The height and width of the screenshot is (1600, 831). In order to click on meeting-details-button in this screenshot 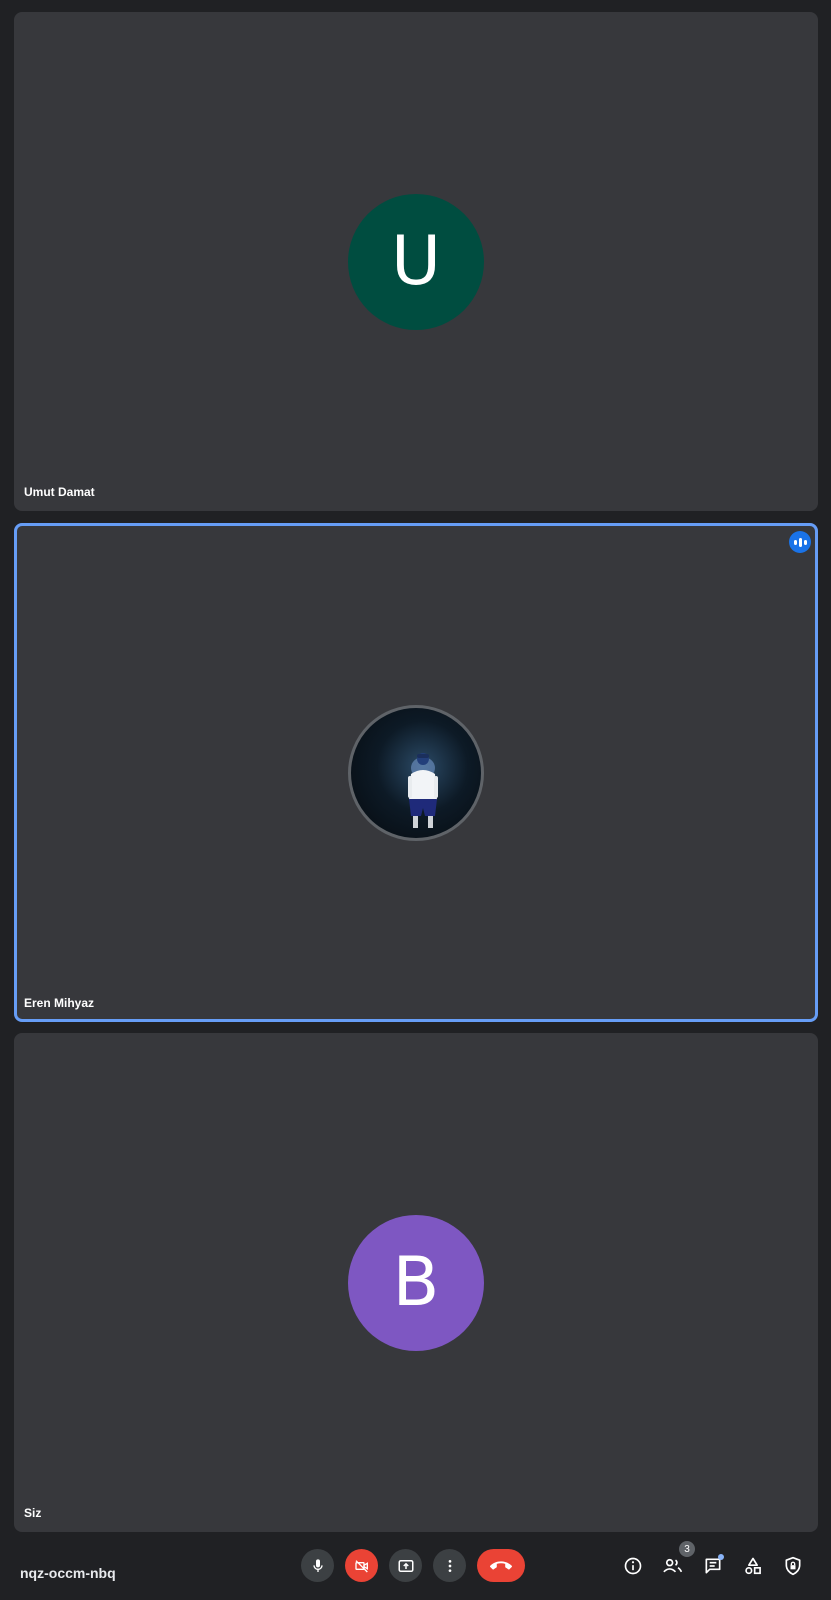, I will do `click(633, 1566)`.